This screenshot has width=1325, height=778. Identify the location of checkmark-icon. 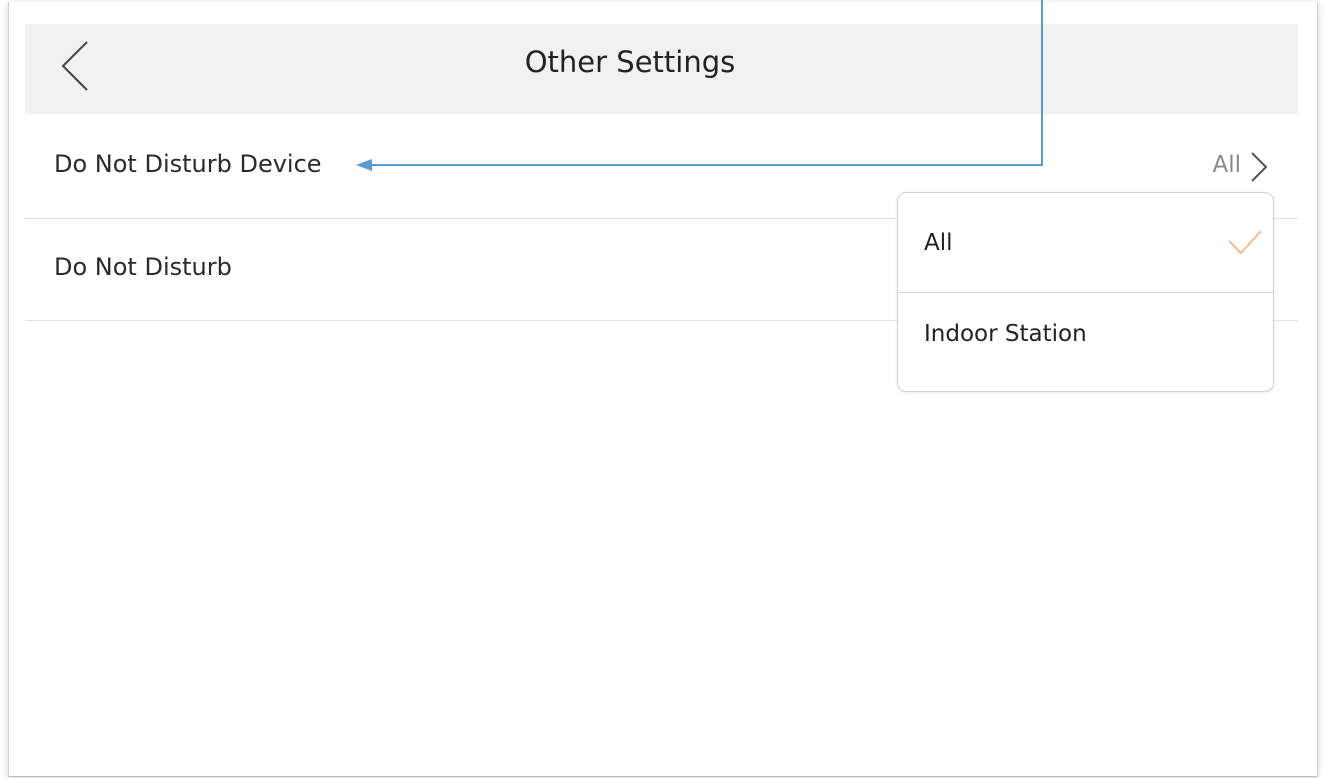
(1245, 242).